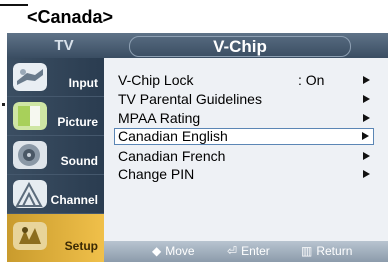  Describe the element at coordinates (240, 46) in the screenshot. I see `menu-title: V-Chip` at that location.